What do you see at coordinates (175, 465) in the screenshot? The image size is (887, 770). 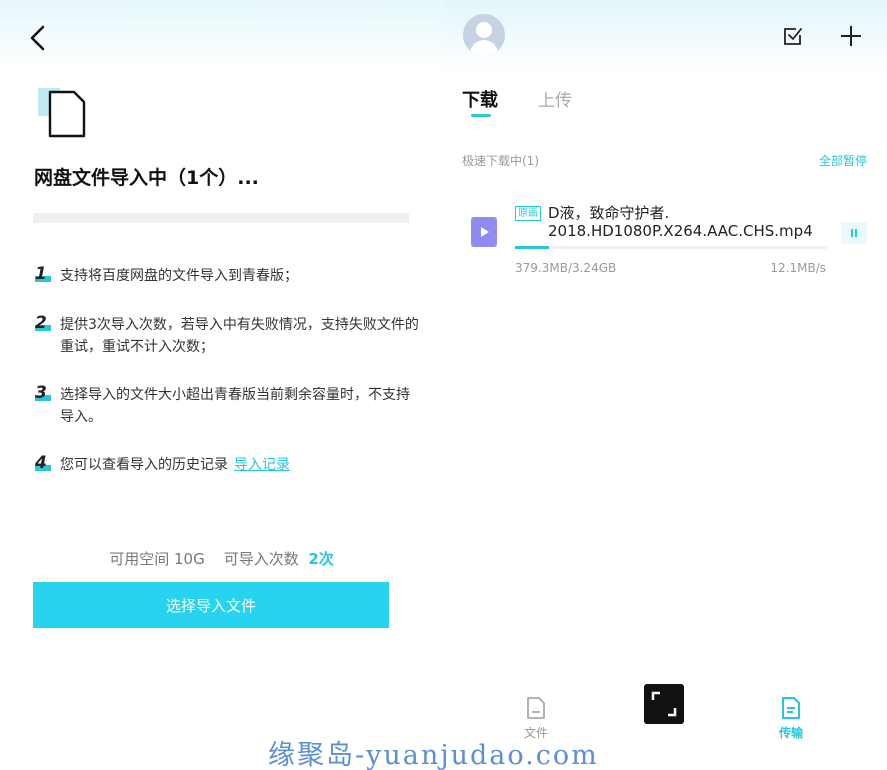 I see `tip-text: 您可以查看导入的历史记录 导入记录` at bounding box center [175, 465].